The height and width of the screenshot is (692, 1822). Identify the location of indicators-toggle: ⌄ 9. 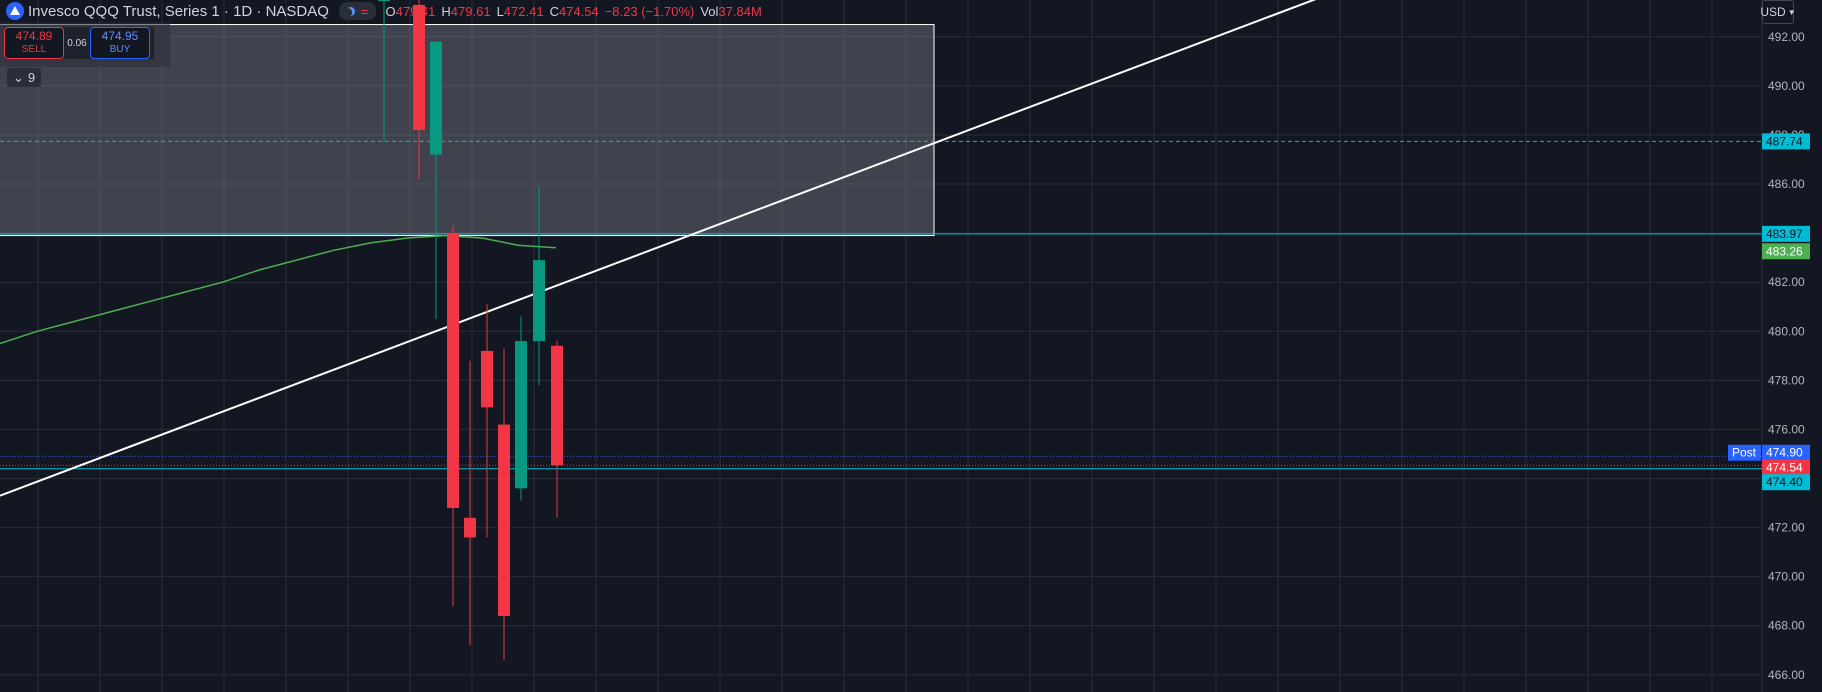
(24, 77).